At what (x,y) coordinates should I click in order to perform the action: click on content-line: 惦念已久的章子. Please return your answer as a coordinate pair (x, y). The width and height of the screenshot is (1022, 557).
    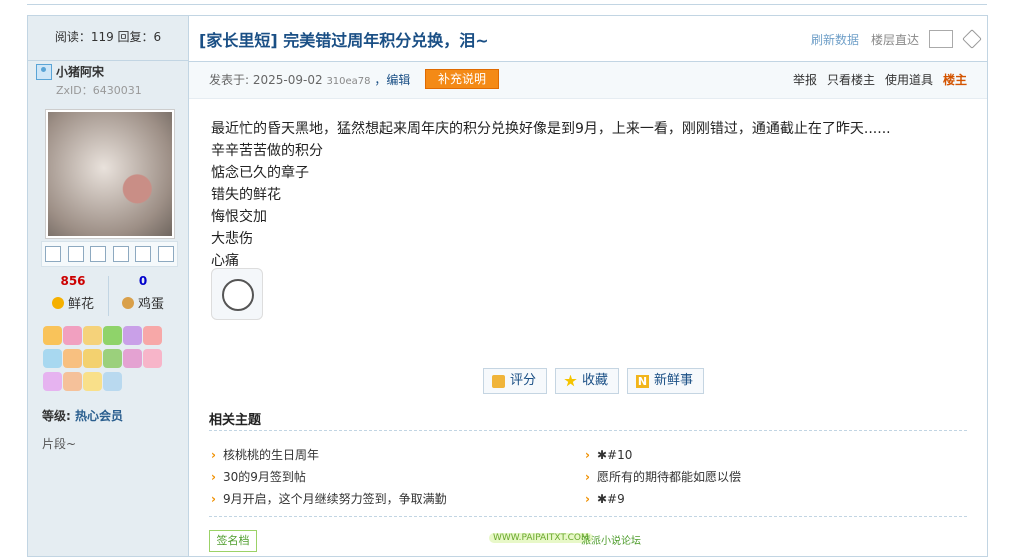
    Looking at the image, I should click on (260, 173).